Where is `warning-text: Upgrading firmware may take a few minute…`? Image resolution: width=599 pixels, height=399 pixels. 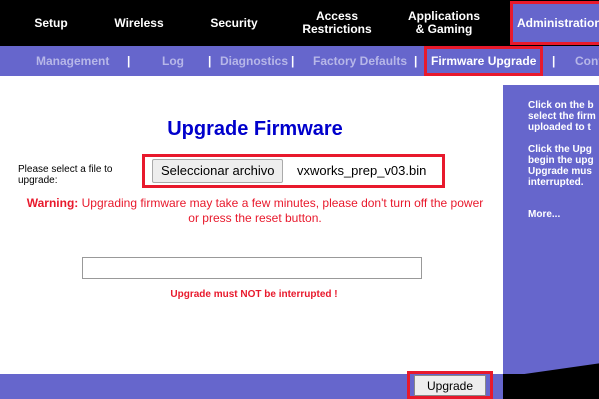 warning-text: Upgrading firmware may take a few minute… is located at coordinates (281, 210).